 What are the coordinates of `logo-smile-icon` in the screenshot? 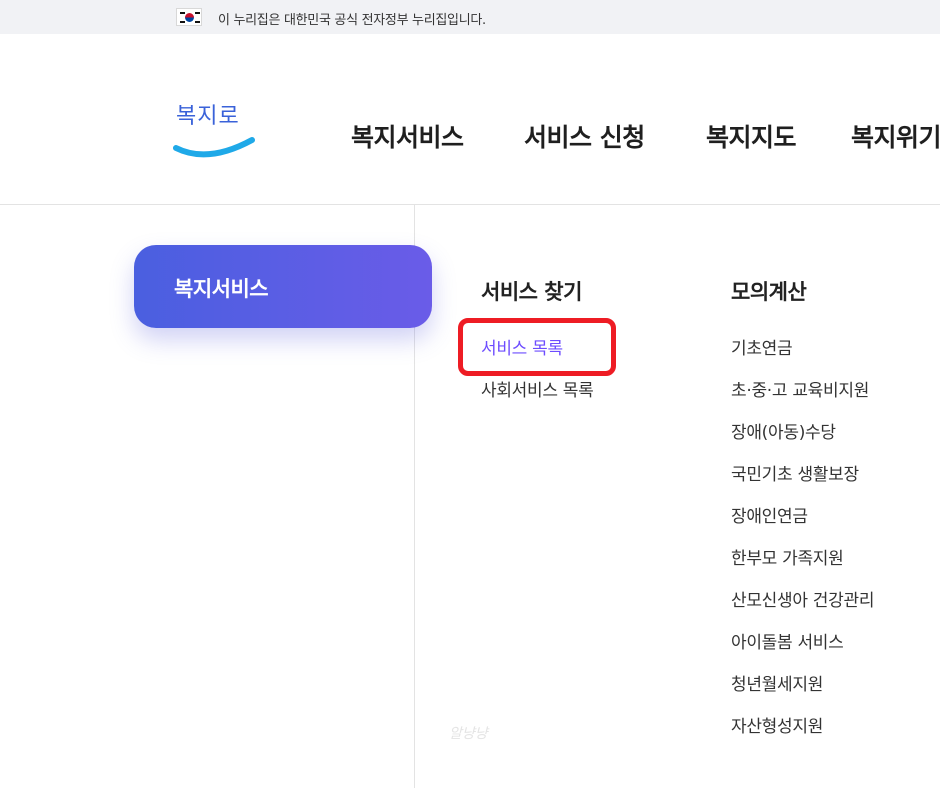 It's located at (214, 147).